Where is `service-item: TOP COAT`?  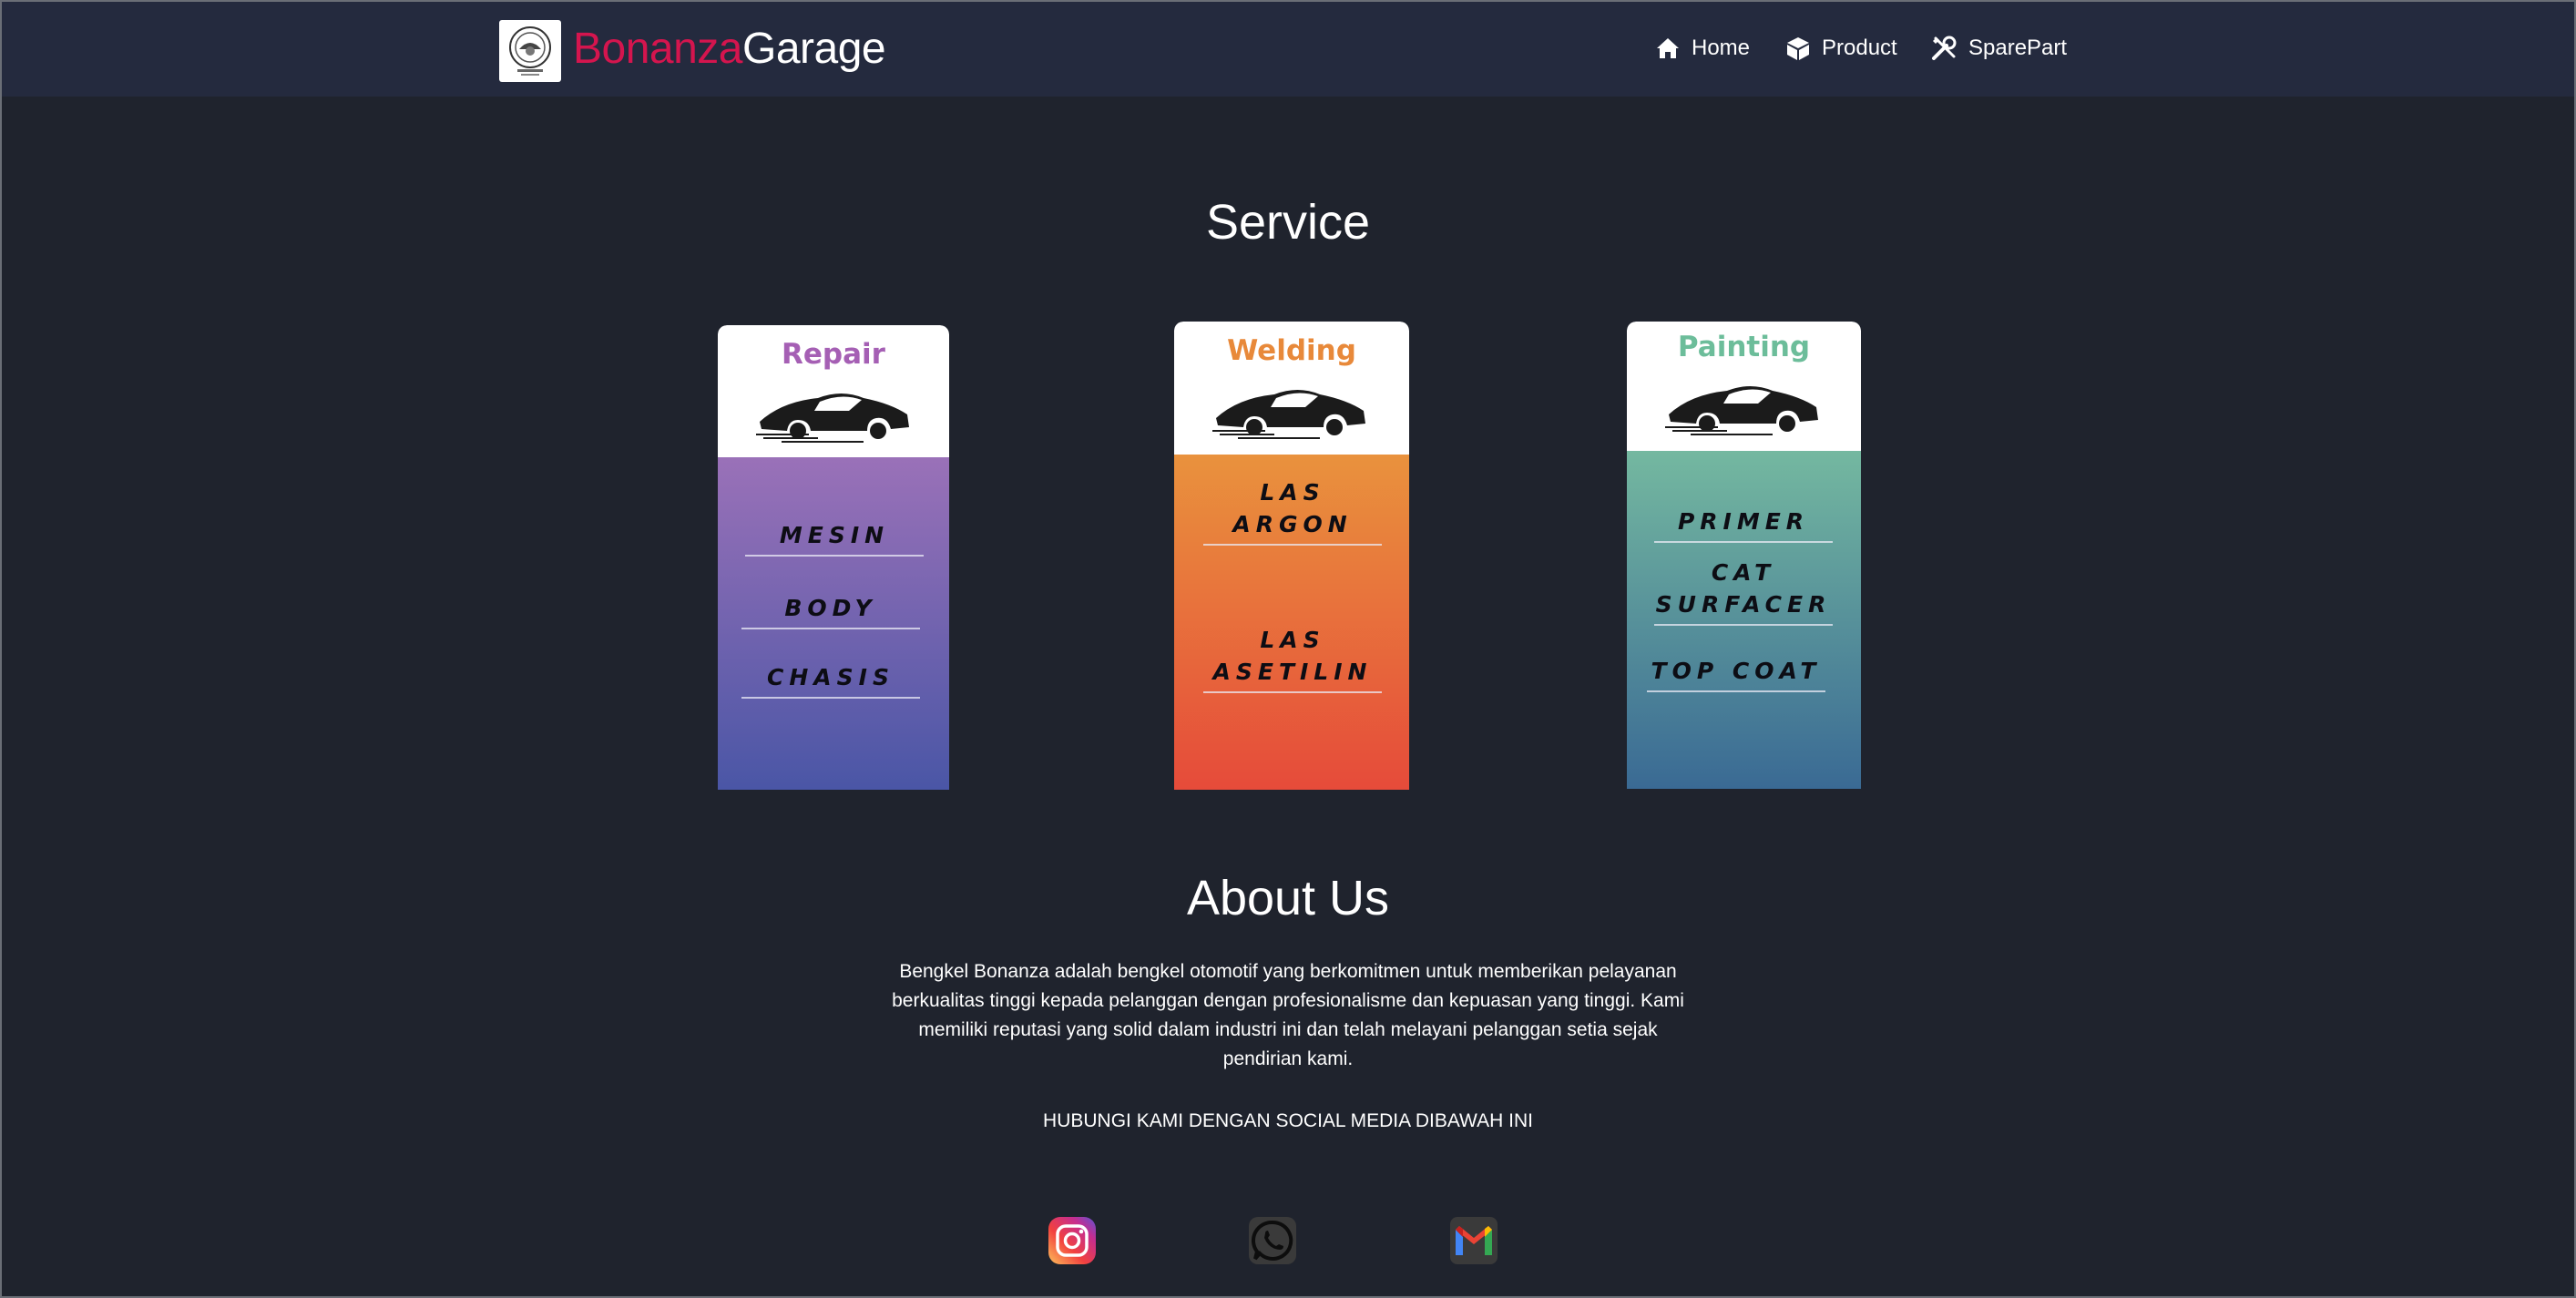
service-item: TOP COAT is located at coordinates (1736, 674).